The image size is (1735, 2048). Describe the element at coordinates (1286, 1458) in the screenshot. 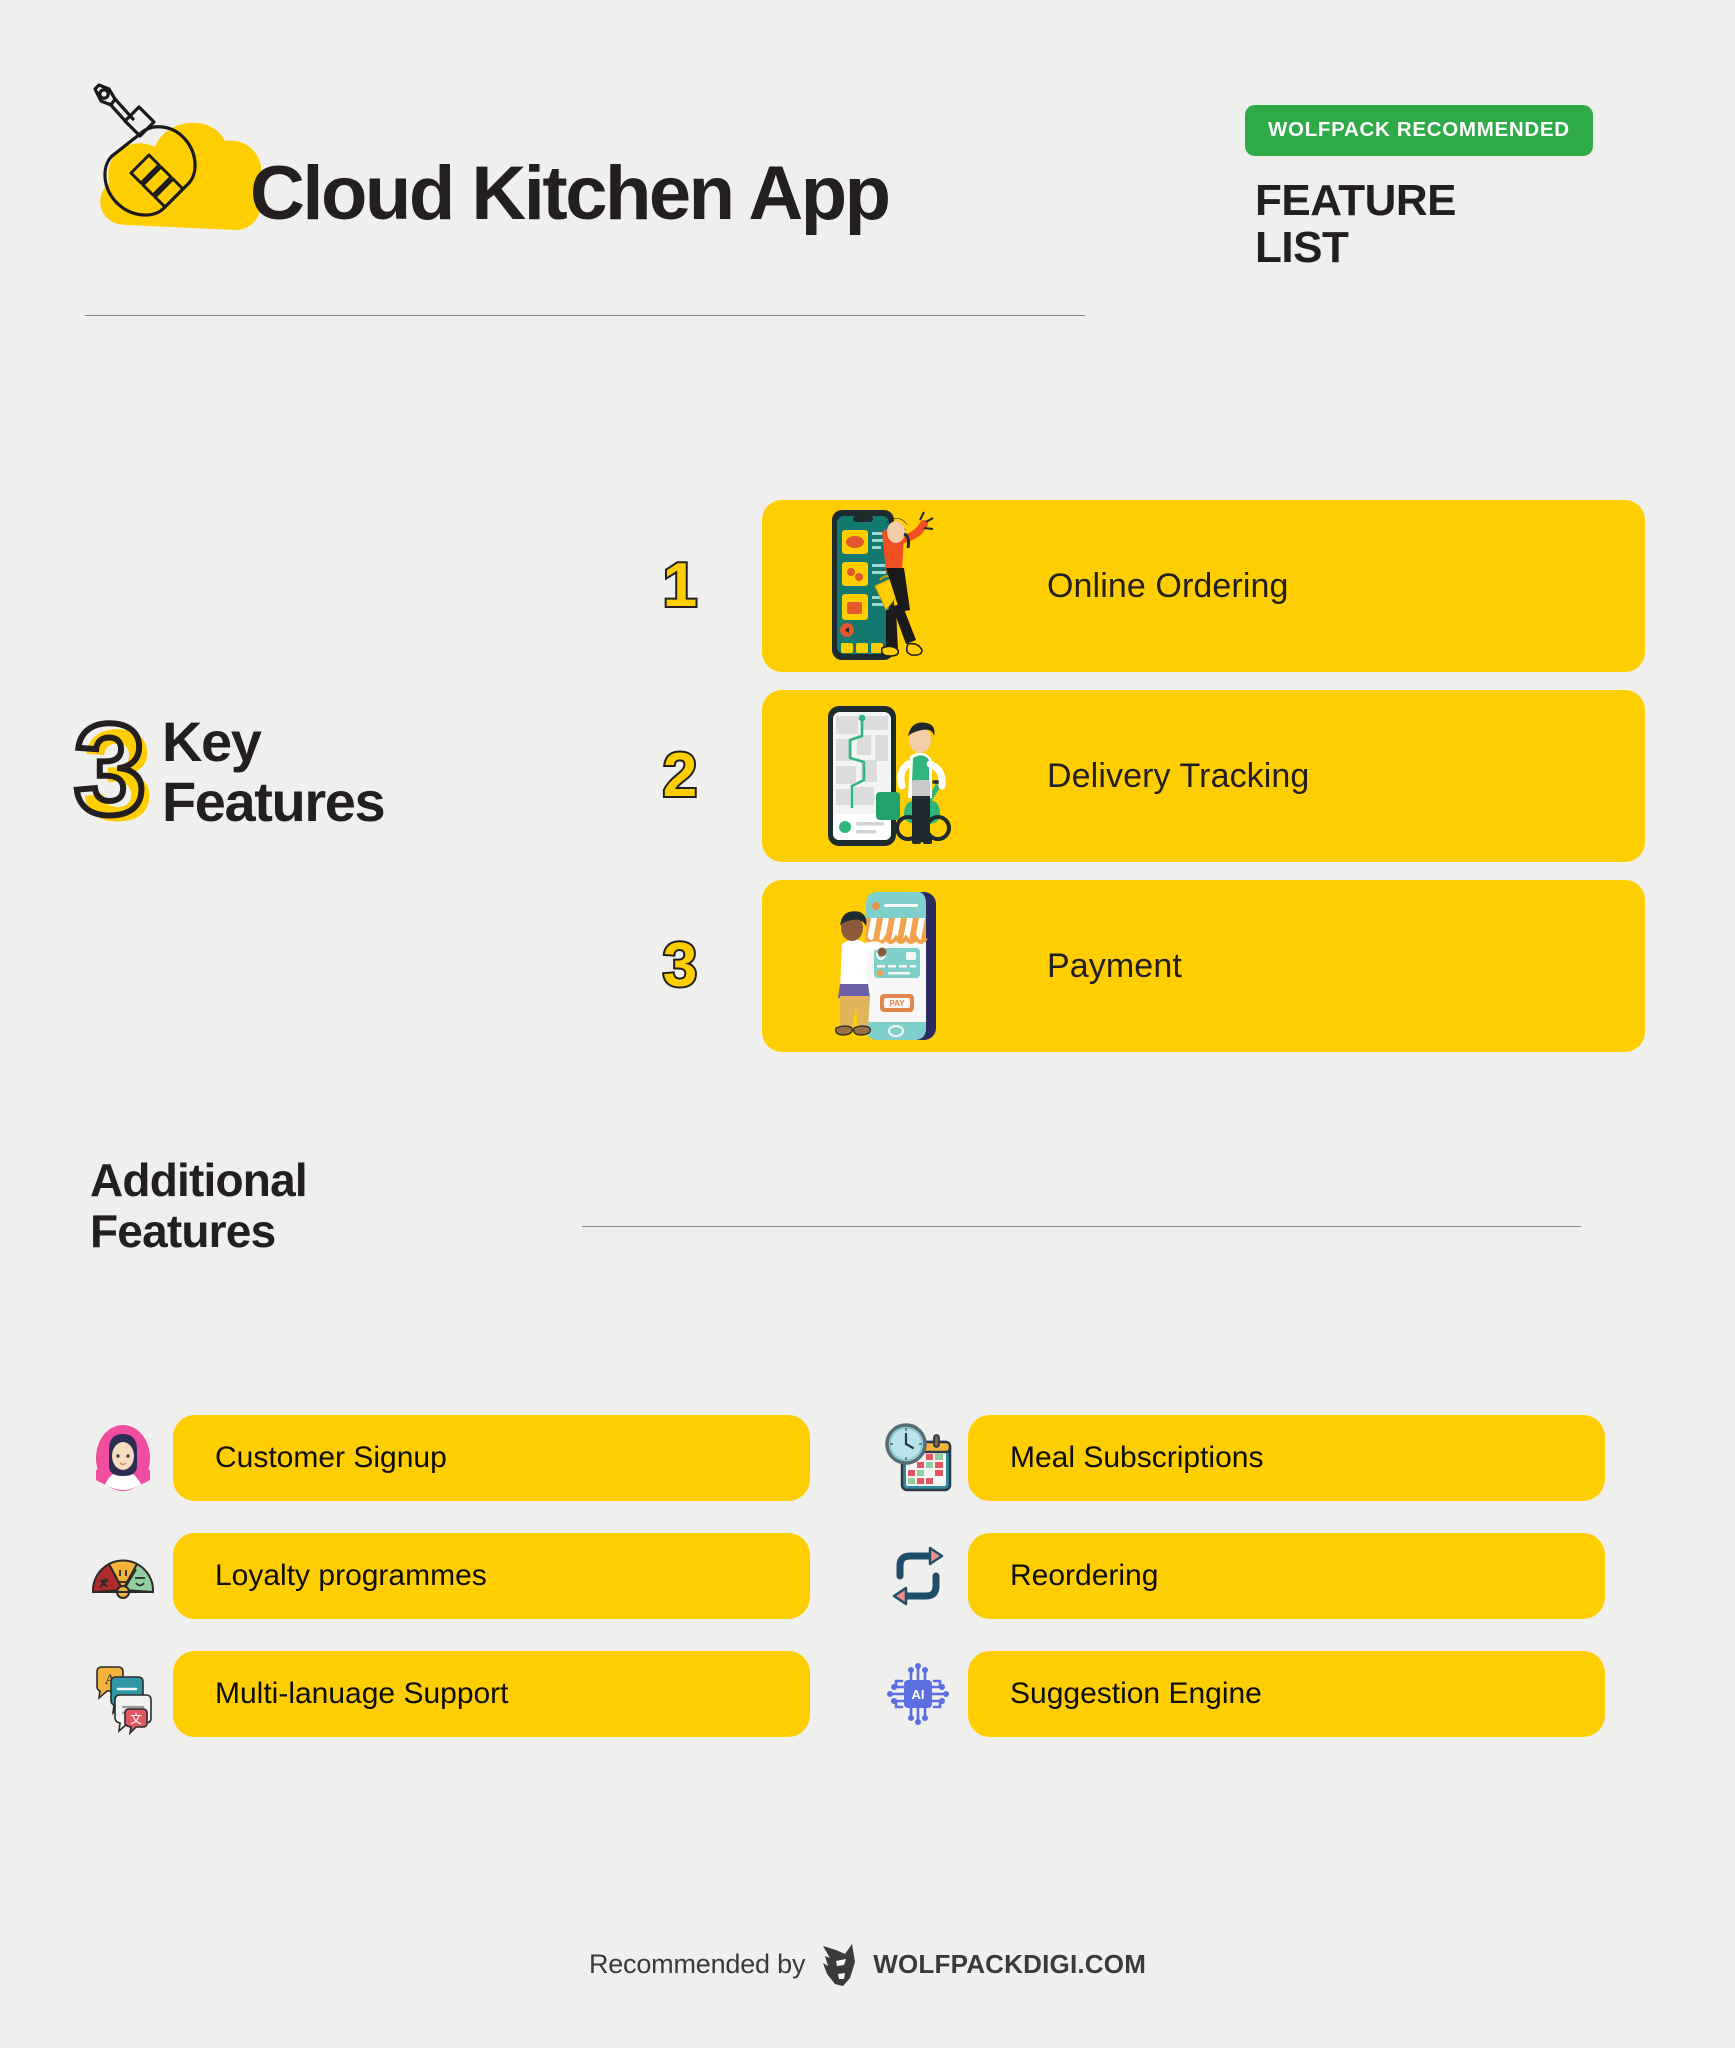

I see `pill-label: Meal Subscriptions` at that location.